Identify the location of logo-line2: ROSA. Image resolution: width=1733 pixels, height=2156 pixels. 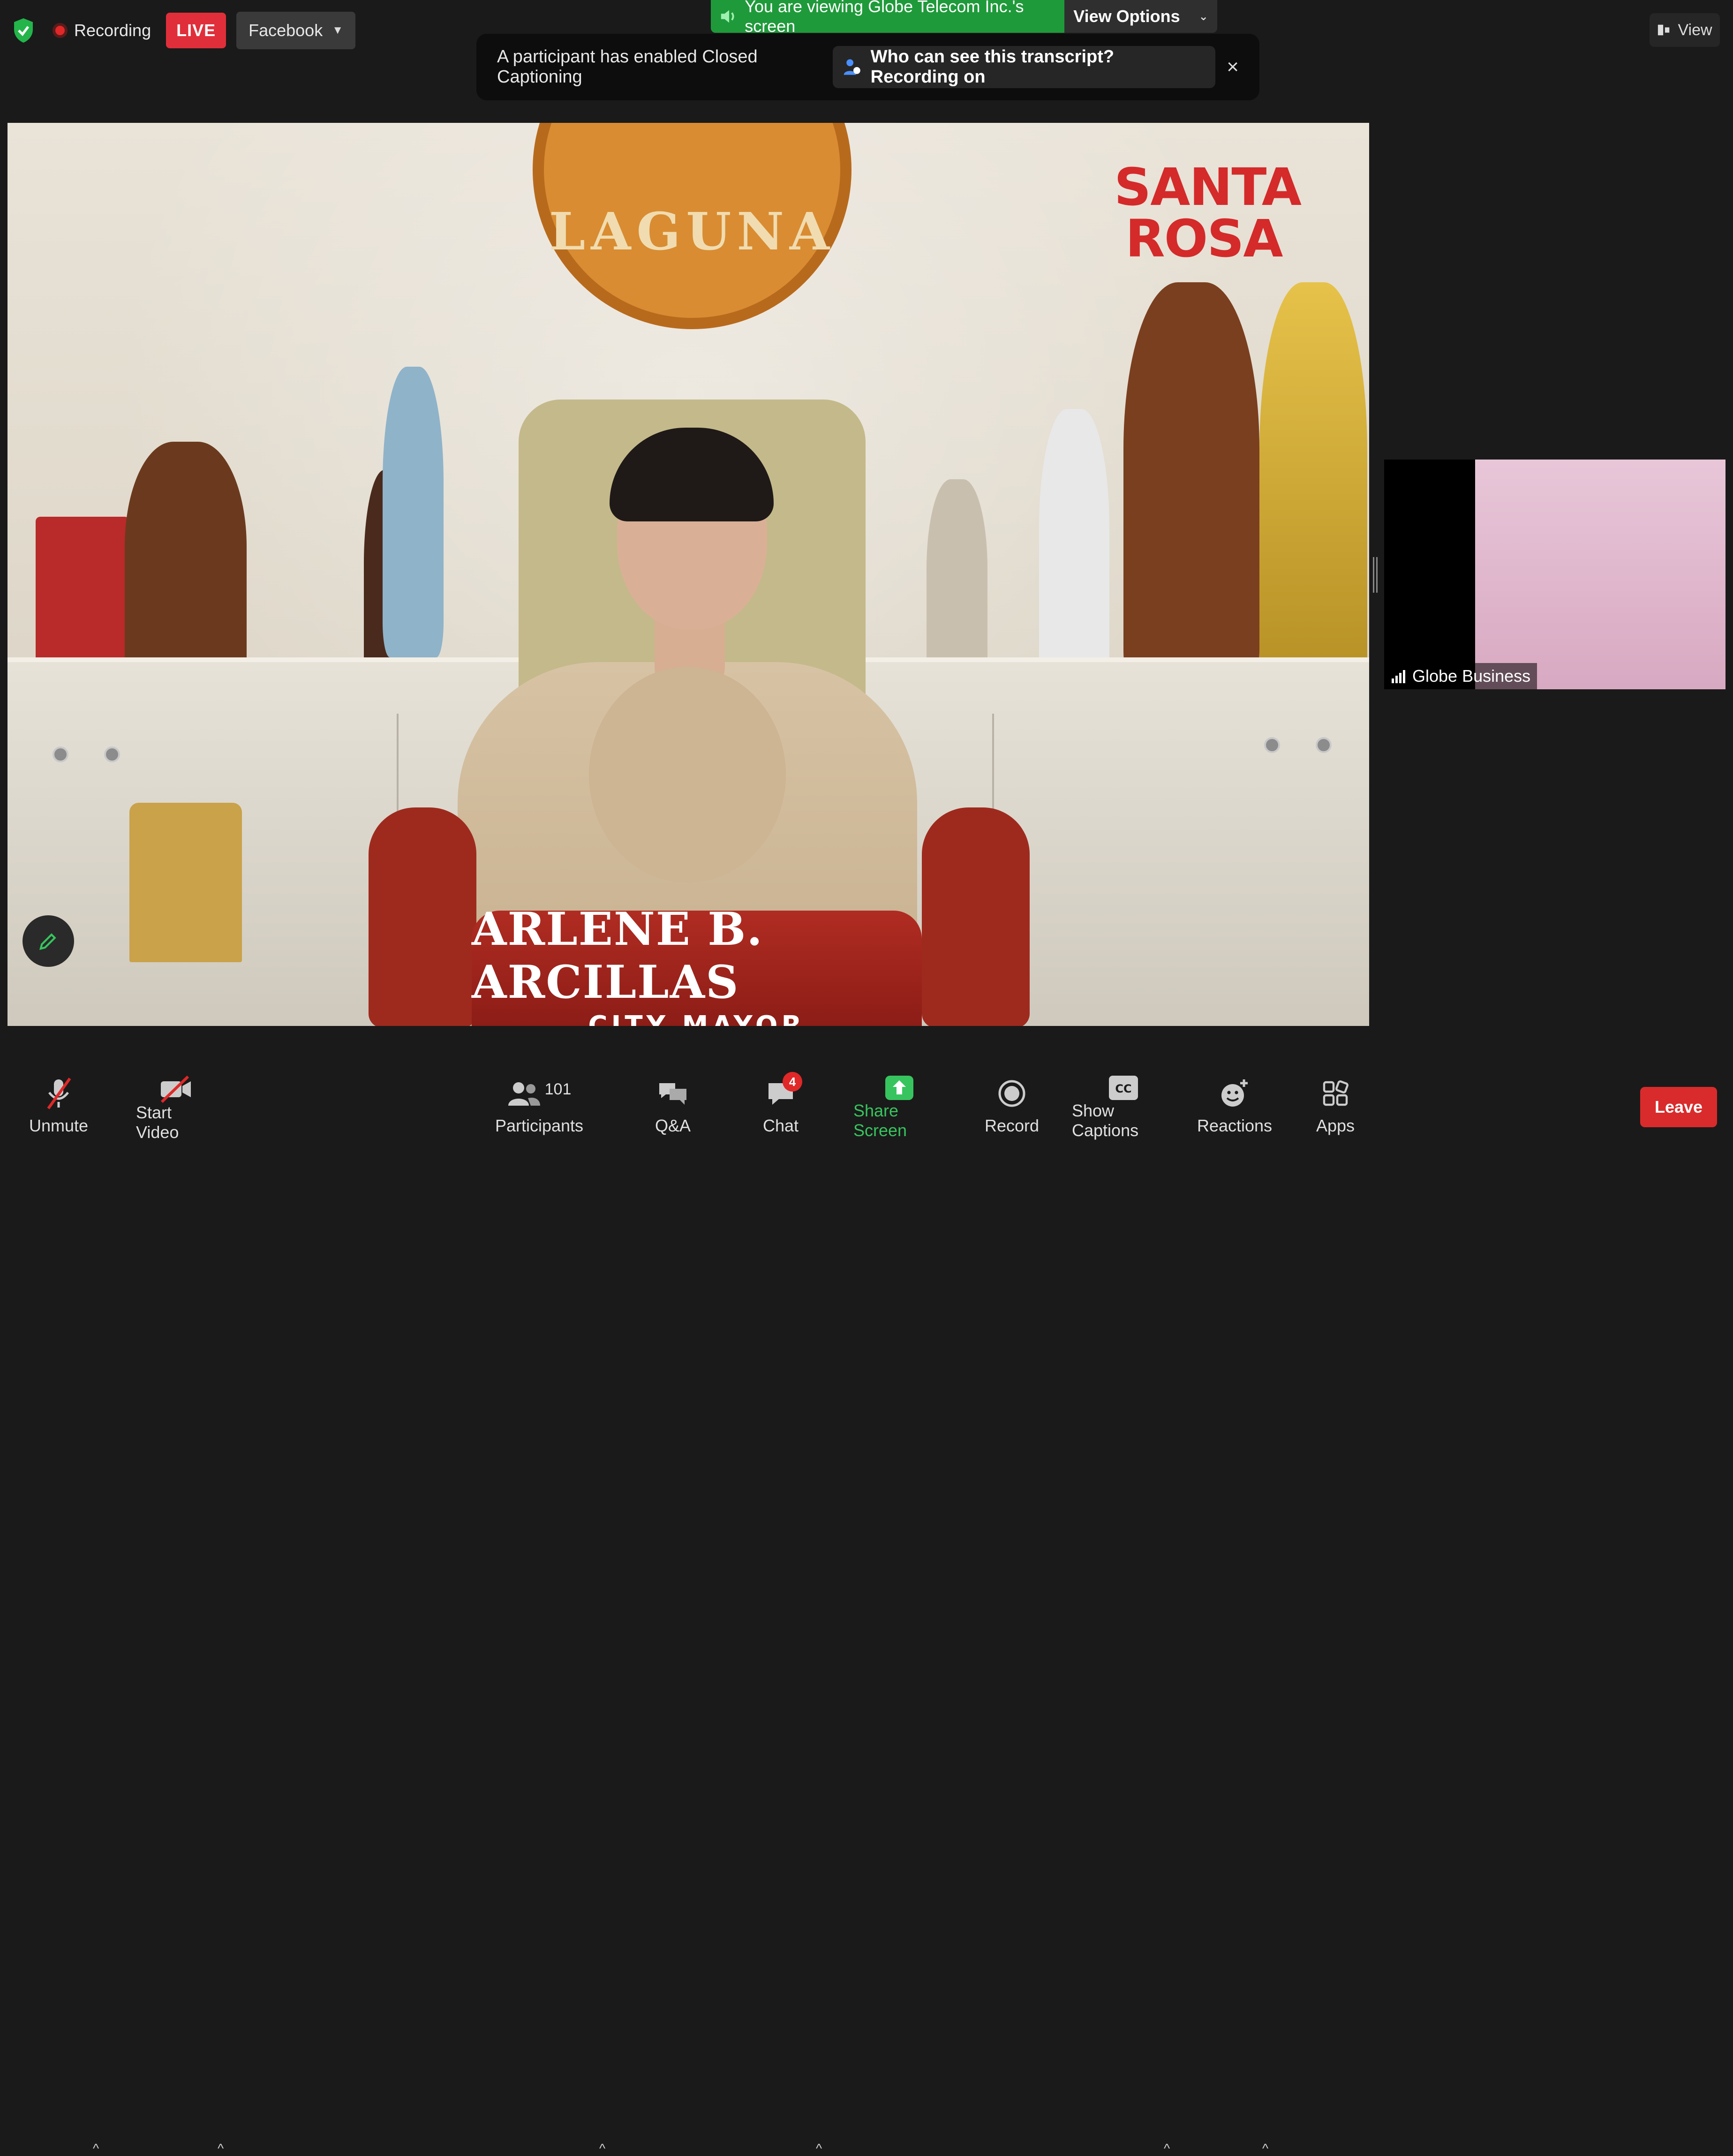
(1204, 239).